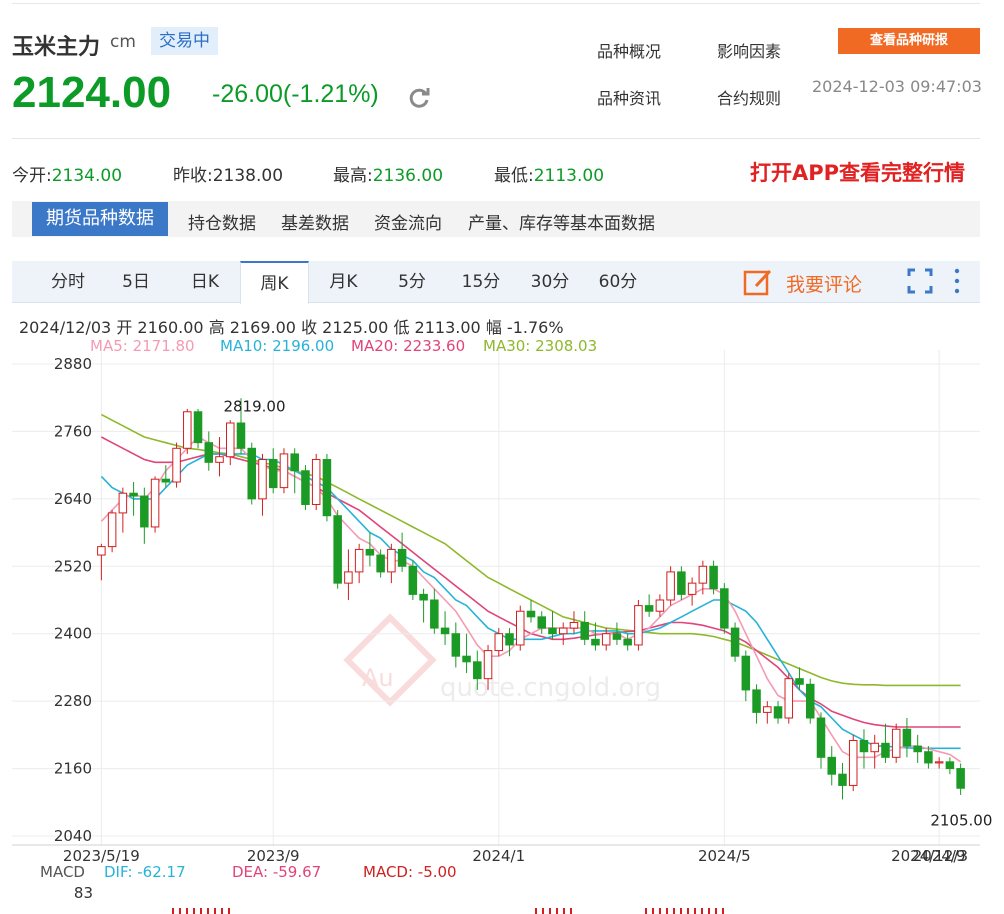 Image resolution: width=1004 pixels, height=914 pixels. Describe the element at coordinates (136, 282) in the screenshot. I see `tab-5day: 5日` at that location.